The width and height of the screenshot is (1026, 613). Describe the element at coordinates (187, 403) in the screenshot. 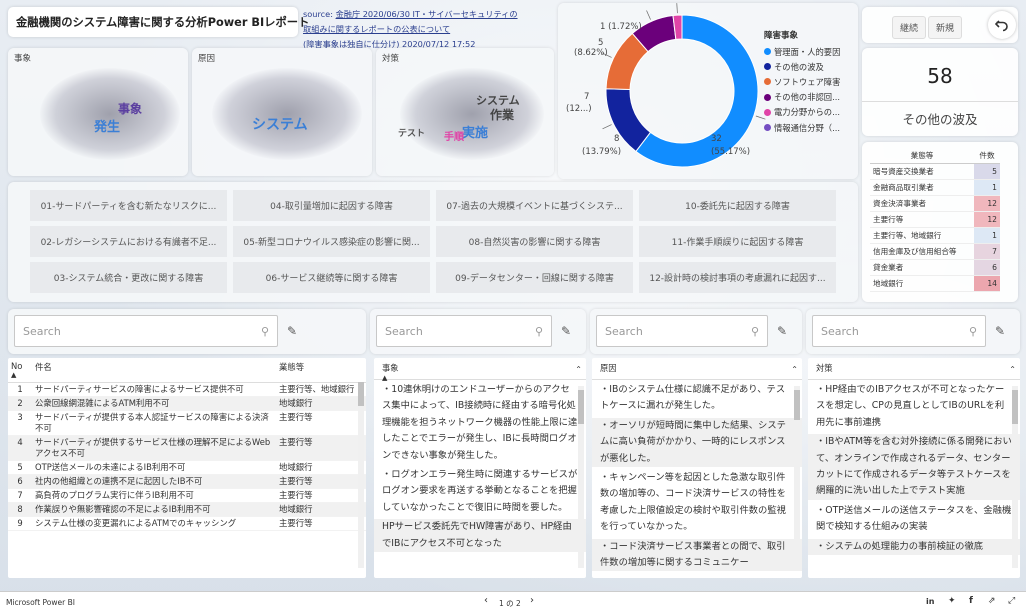

I see `table-row: 2 公衆回線網混雑によるATM利用不可 地域銀行` at that location.